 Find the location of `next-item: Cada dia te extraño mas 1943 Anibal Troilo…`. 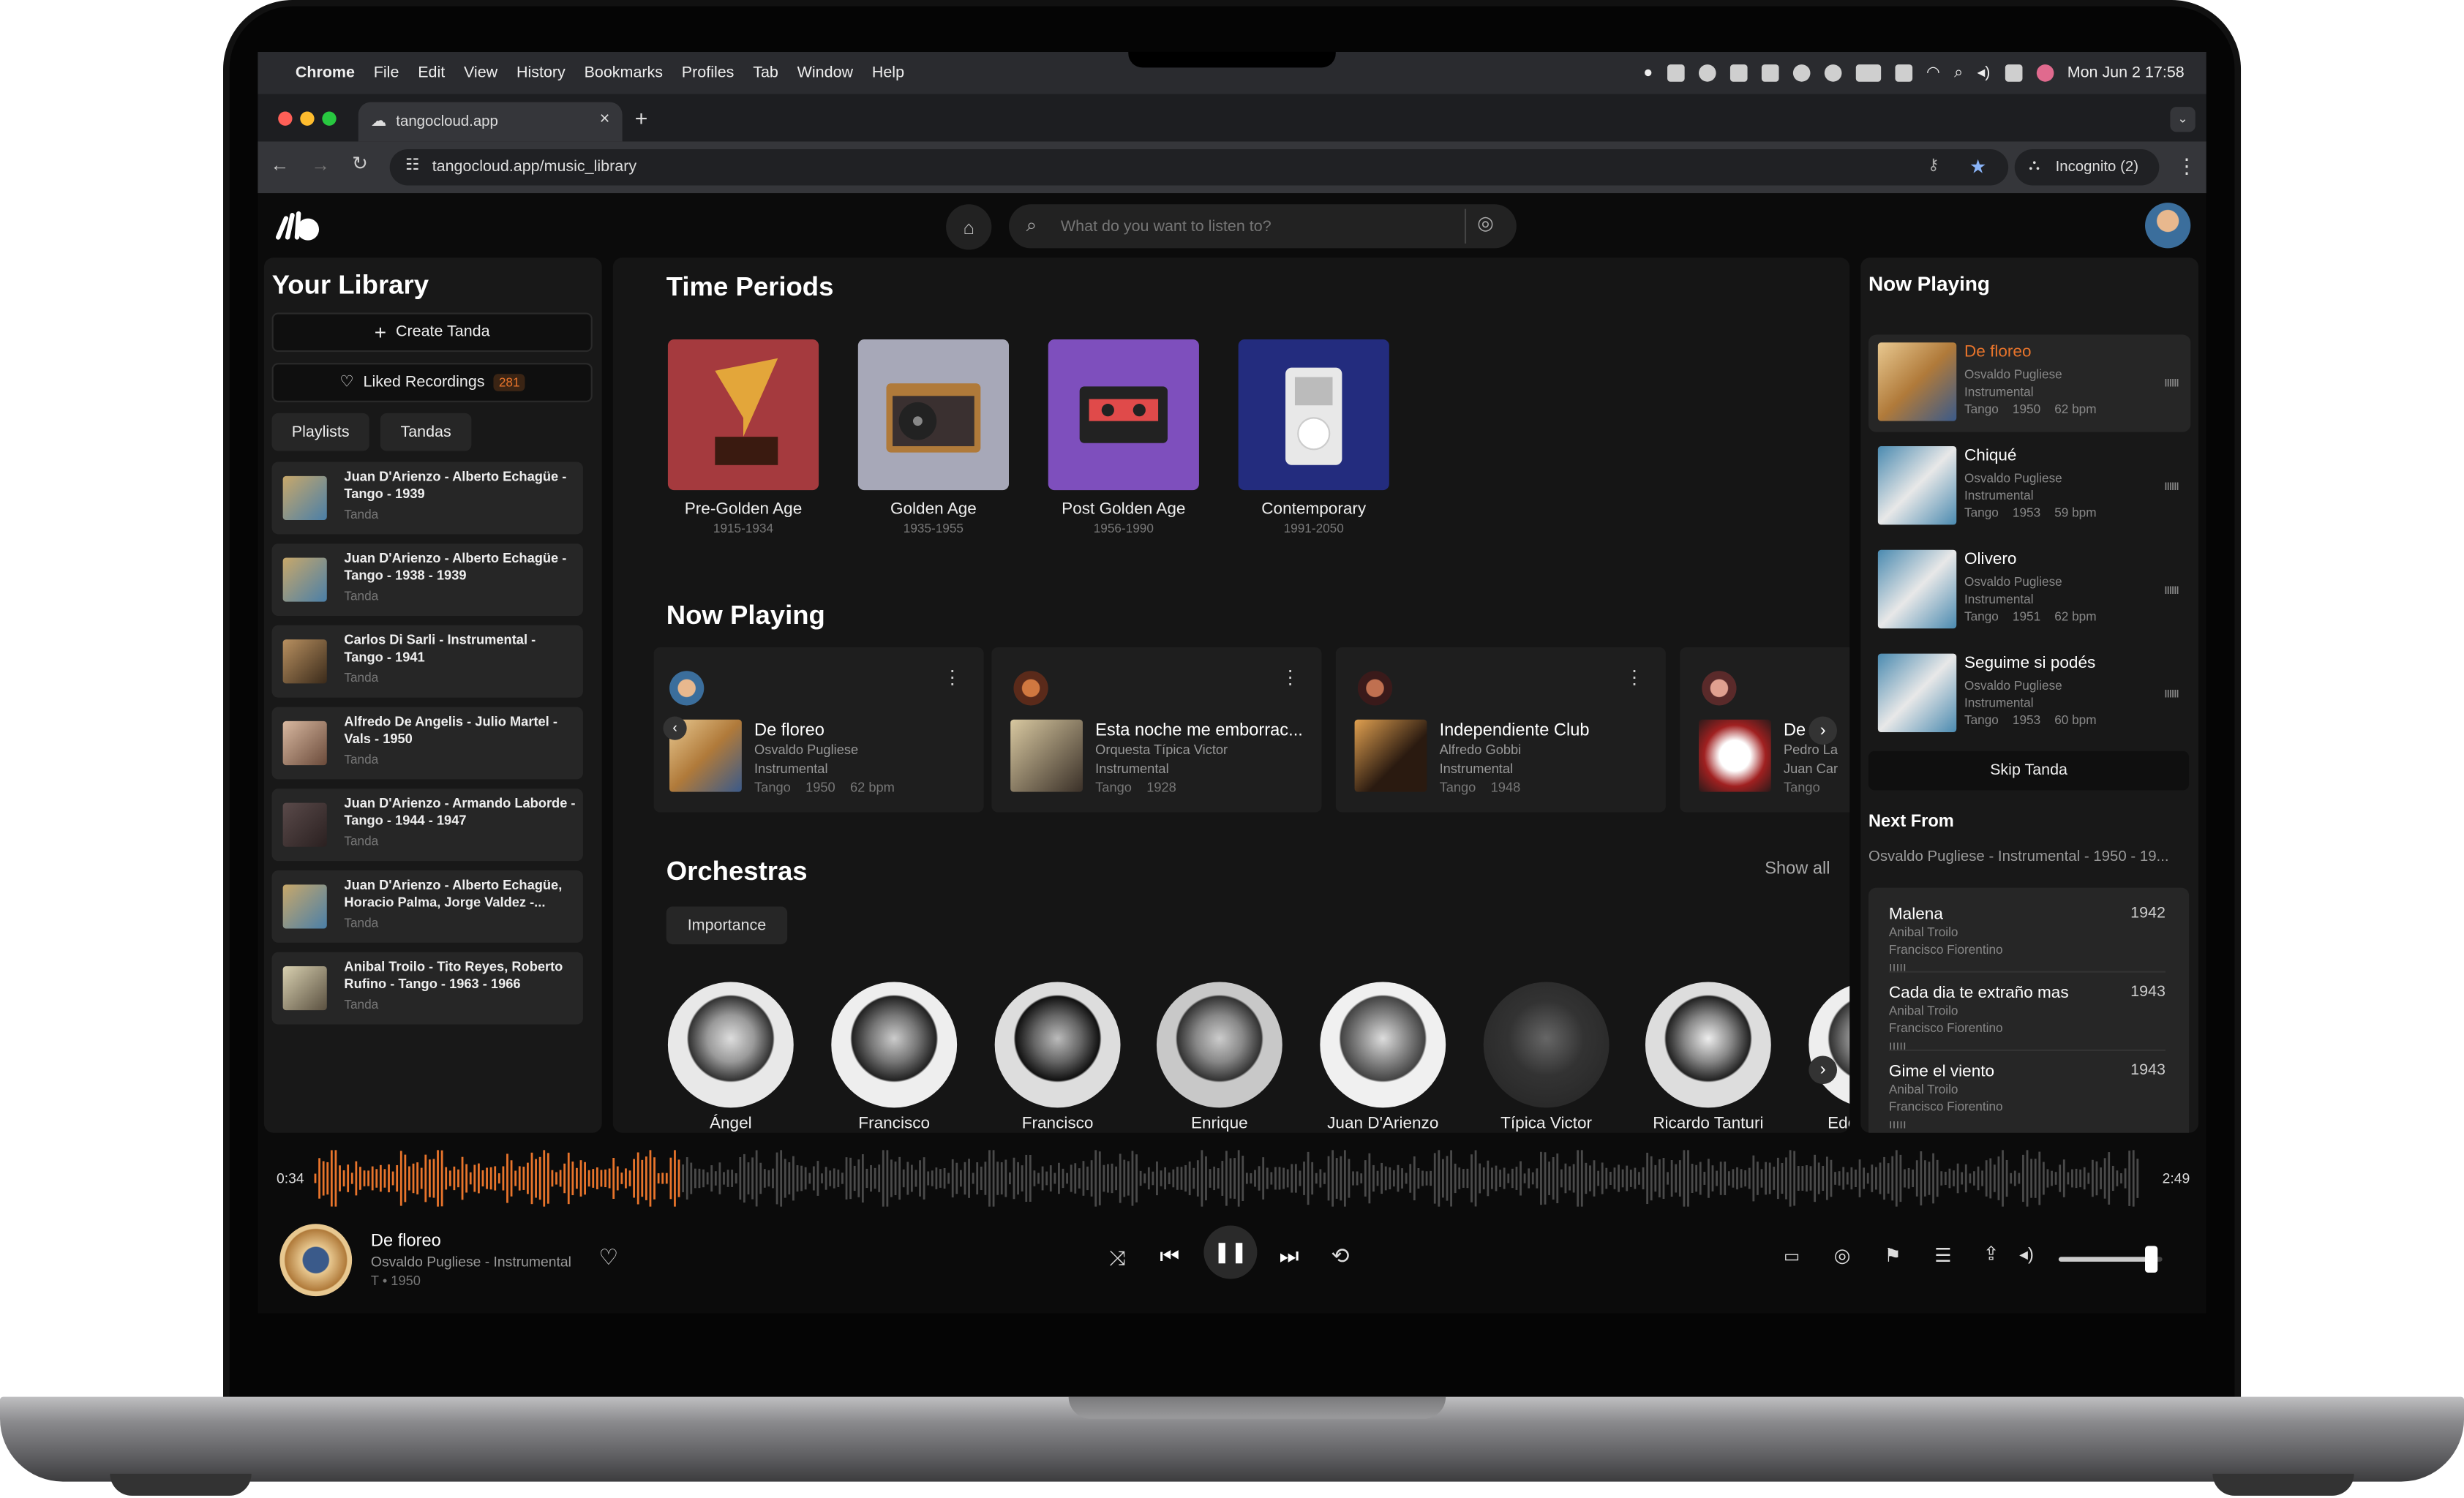

next-item: Cada dia te extraño mas 1943 Anibal Troilo… is located at coordinates (2027, 1018).